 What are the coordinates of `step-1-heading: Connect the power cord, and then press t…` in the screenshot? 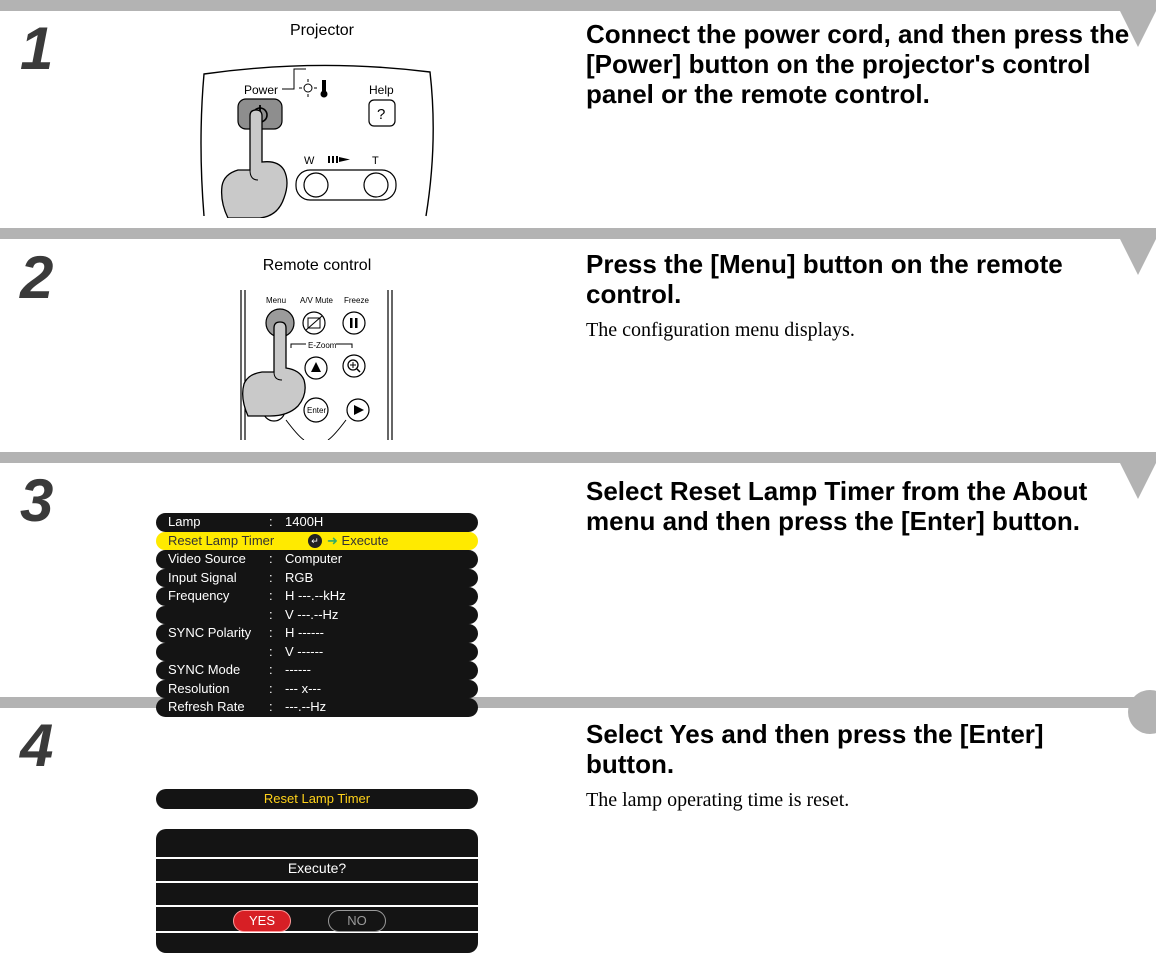 It's located at (858, 64).